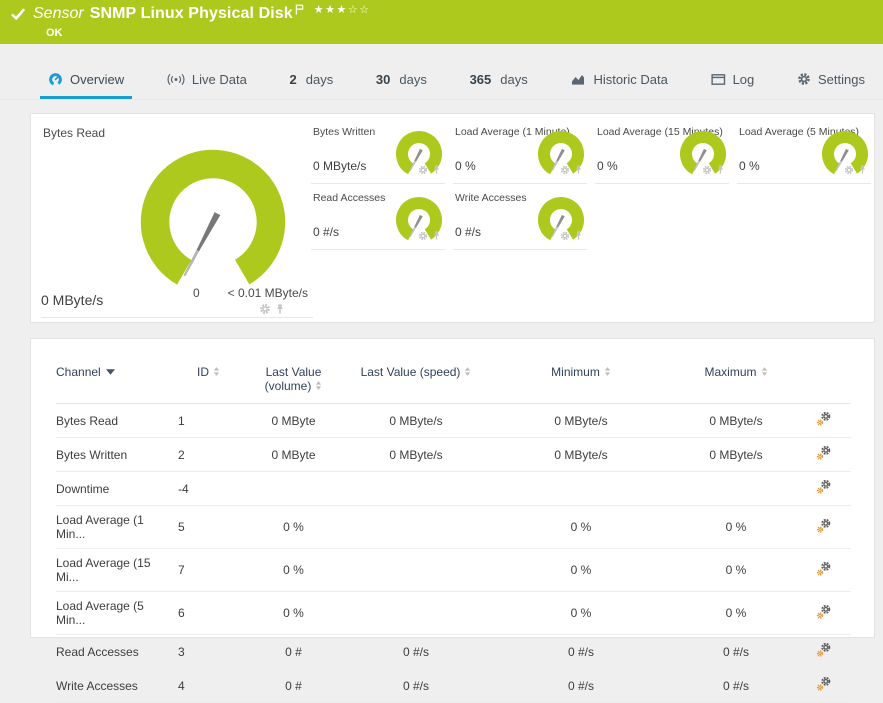 This screenshot has width=883, height=703. What do you see at coordinates (342, 9) in the screenshot?
I see `priority-rating-stars: ★★★☆☆` at bounding box center [342, 9].